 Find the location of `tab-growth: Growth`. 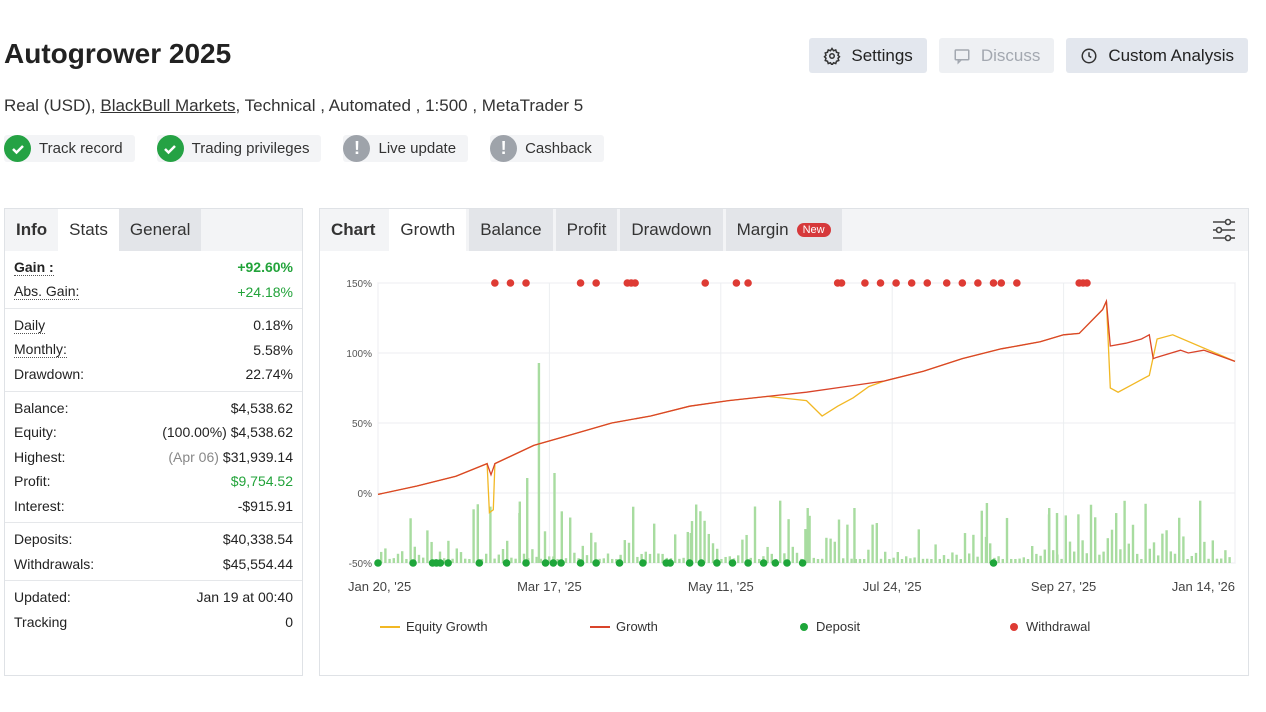

tab-growth: Growth is located at coordinates (428, 230).